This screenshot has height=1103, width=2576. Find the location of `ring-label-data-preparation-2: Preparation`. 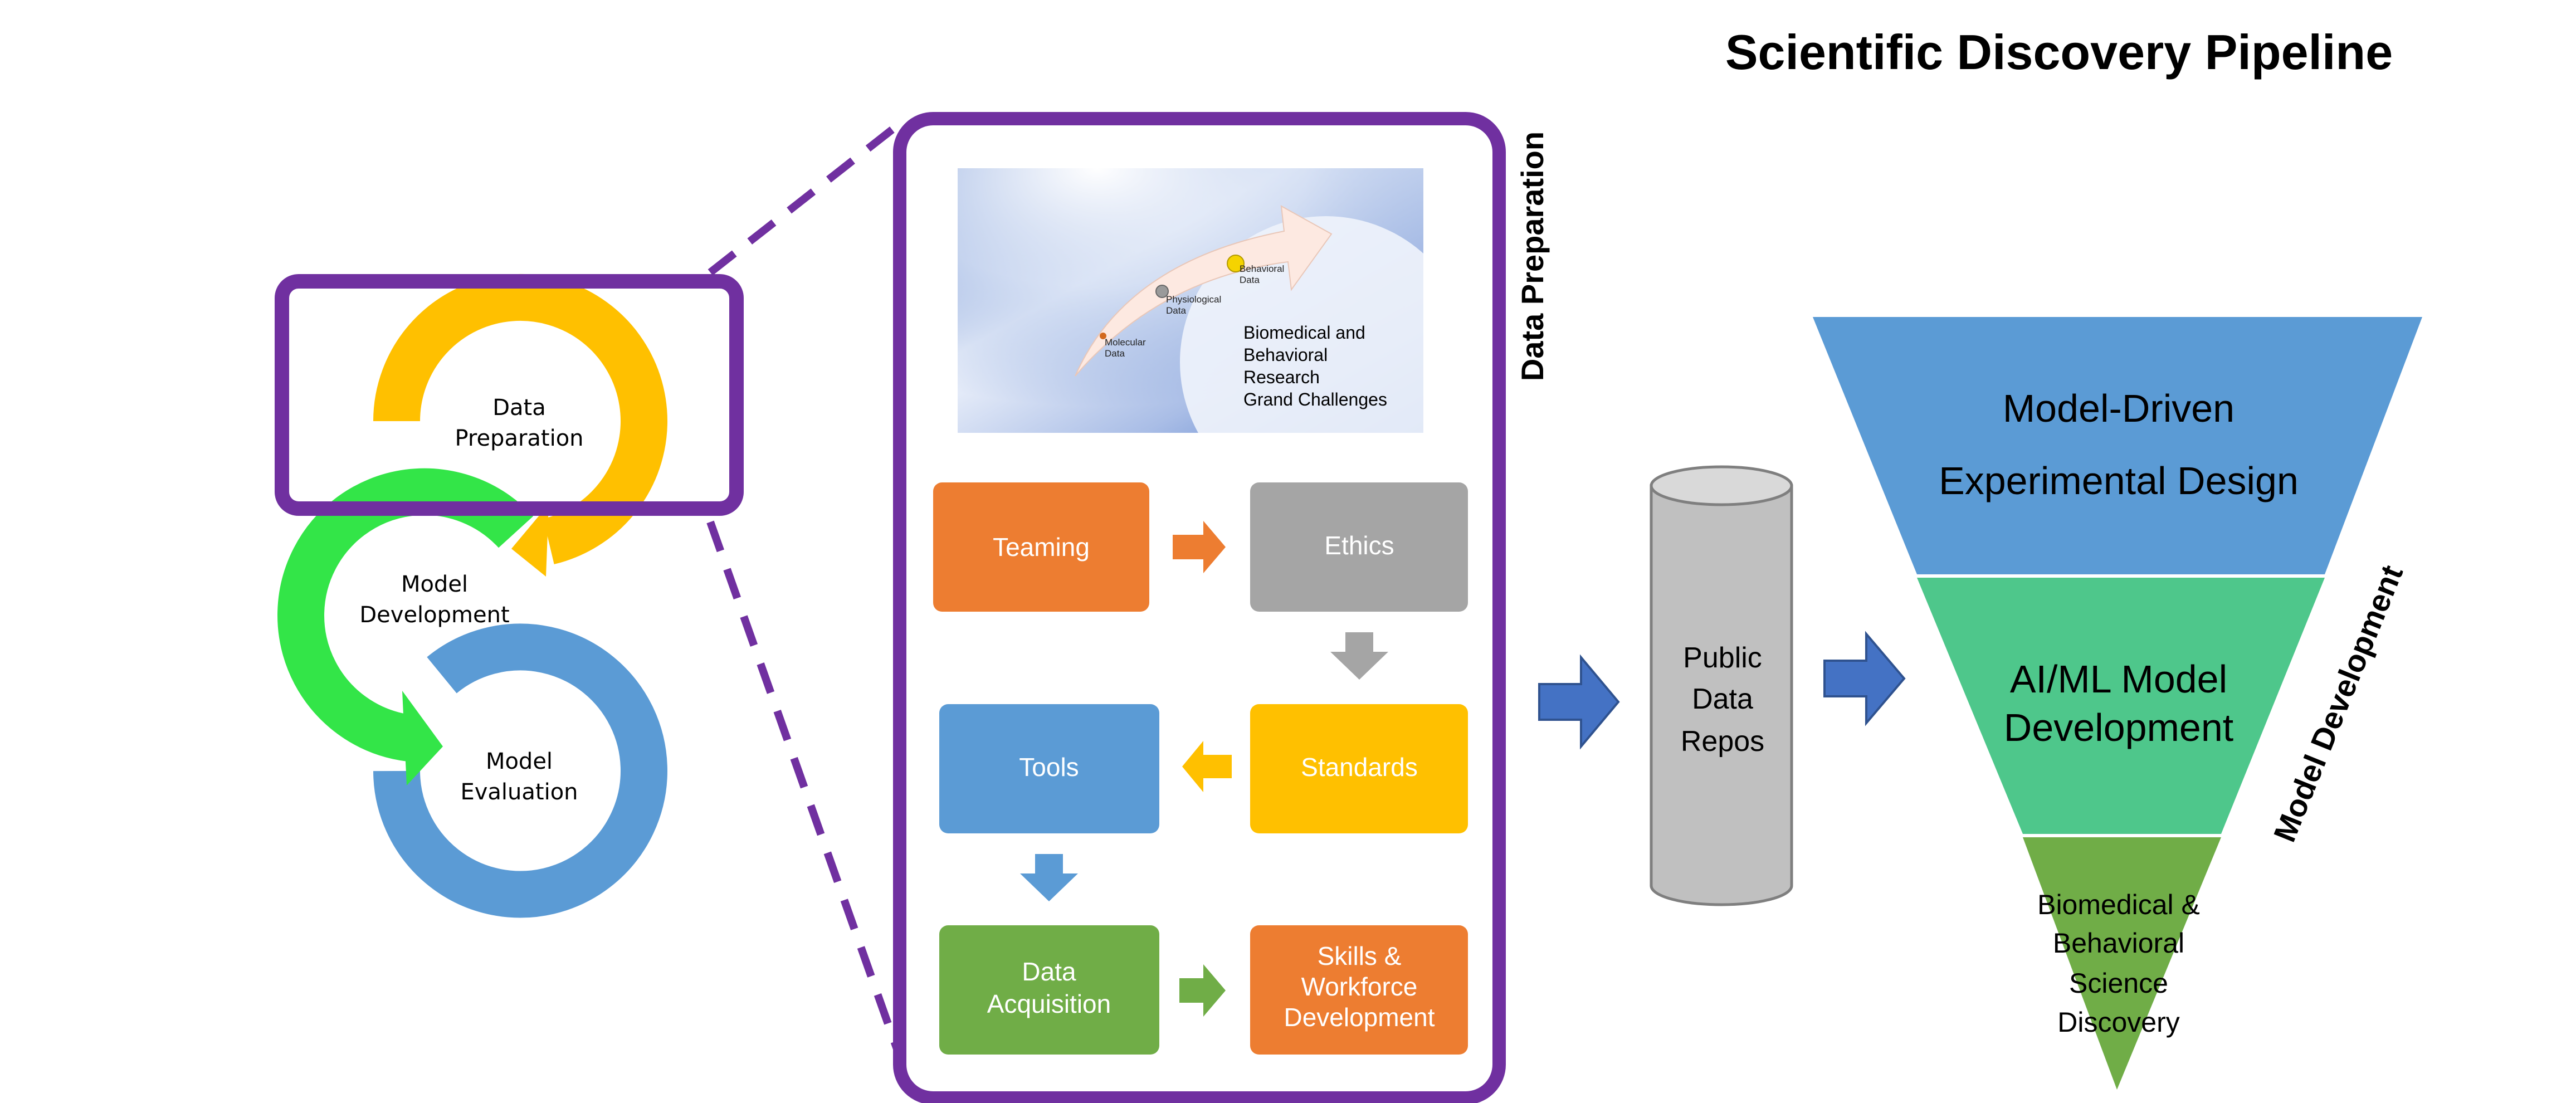

ring-label-data-preparation-2: Preparation is located at coordinates (519, 438).